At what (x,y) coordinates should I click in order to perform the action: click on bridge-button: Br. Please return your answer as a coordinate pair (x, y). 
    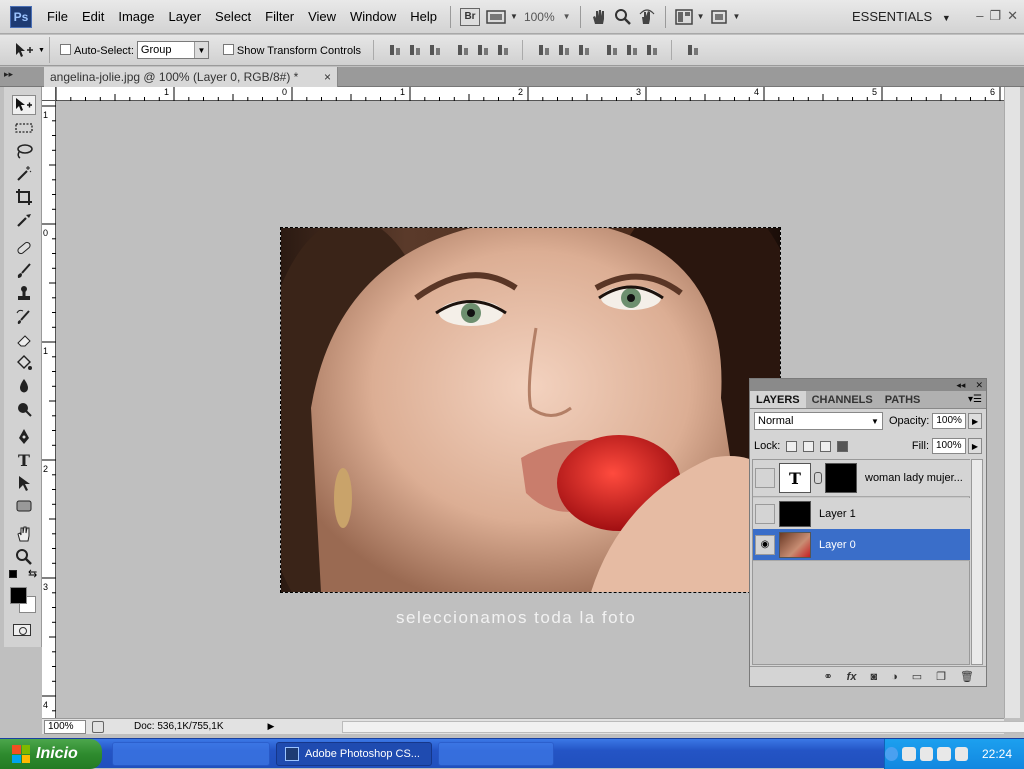
    Looking at the image, I should click on (470, 17).